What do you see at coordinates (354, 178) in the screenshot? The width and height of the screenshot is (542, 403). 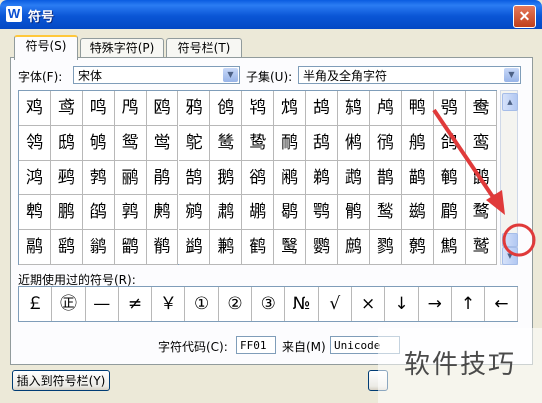 I see `symbol-cell: 鹉` at bounding box center [354, 178].